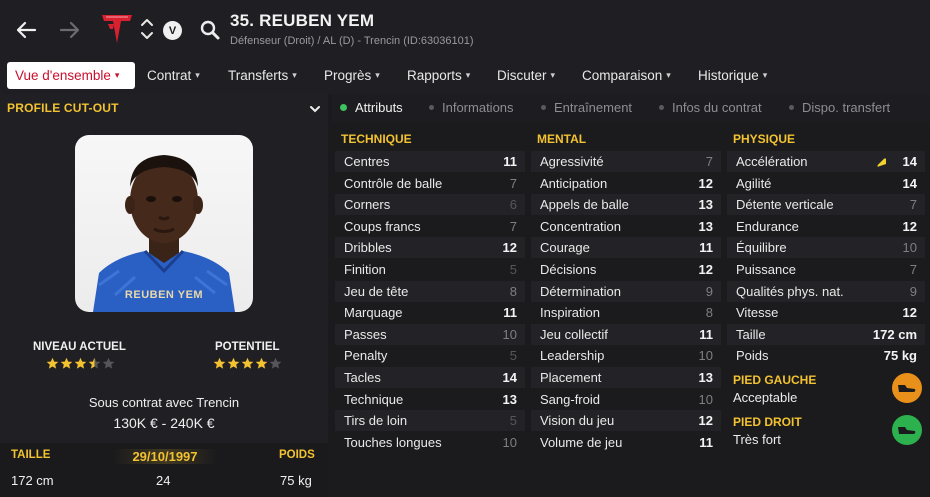 The width and height of the screenshot is (930, 497). I want to click on mental-attribute-row: Agressivité 7, so click(626, 161).